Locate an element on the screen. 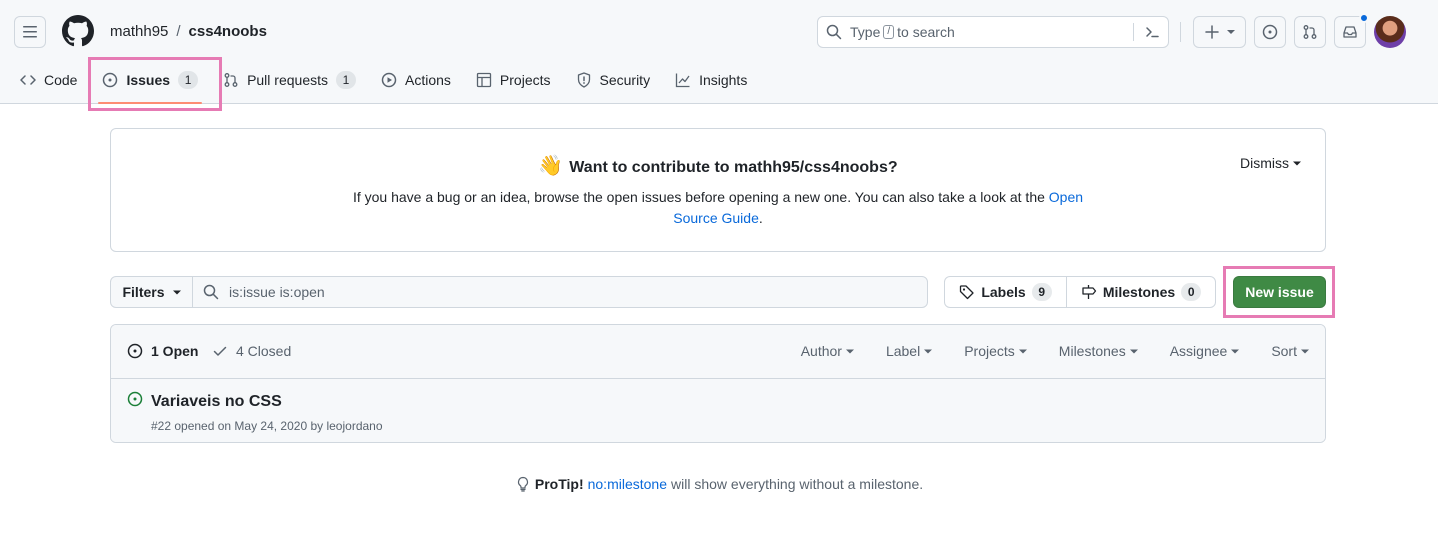  global-search-input: Type / to search is located at coordinates (993, 32).